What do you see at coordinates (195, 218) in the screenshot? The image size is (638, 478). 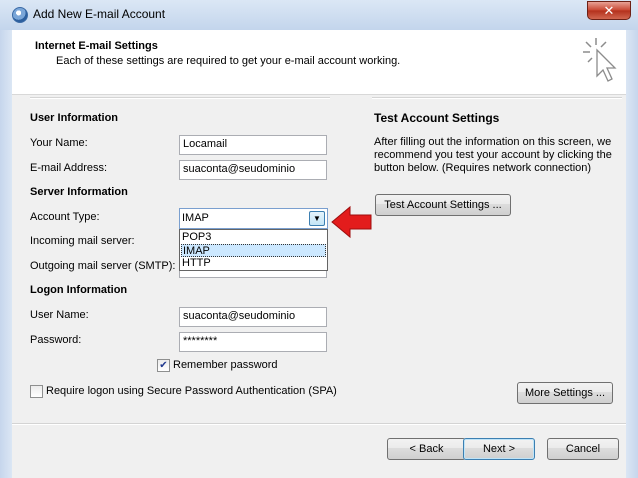 I see `account-type-value: IMAP` at bounding box center [195, 218].